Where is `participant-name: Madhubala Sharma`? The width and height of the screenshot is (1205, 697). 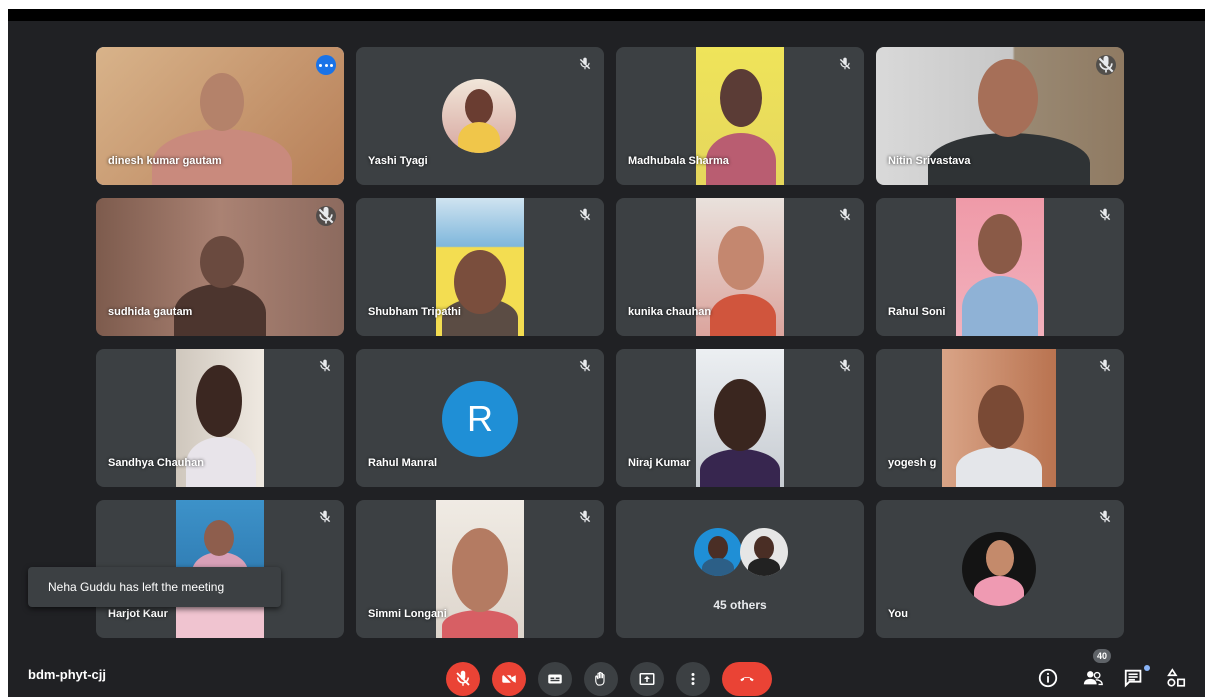
participant-name: Madhubala Sharma is located at coordinates (678, 161).